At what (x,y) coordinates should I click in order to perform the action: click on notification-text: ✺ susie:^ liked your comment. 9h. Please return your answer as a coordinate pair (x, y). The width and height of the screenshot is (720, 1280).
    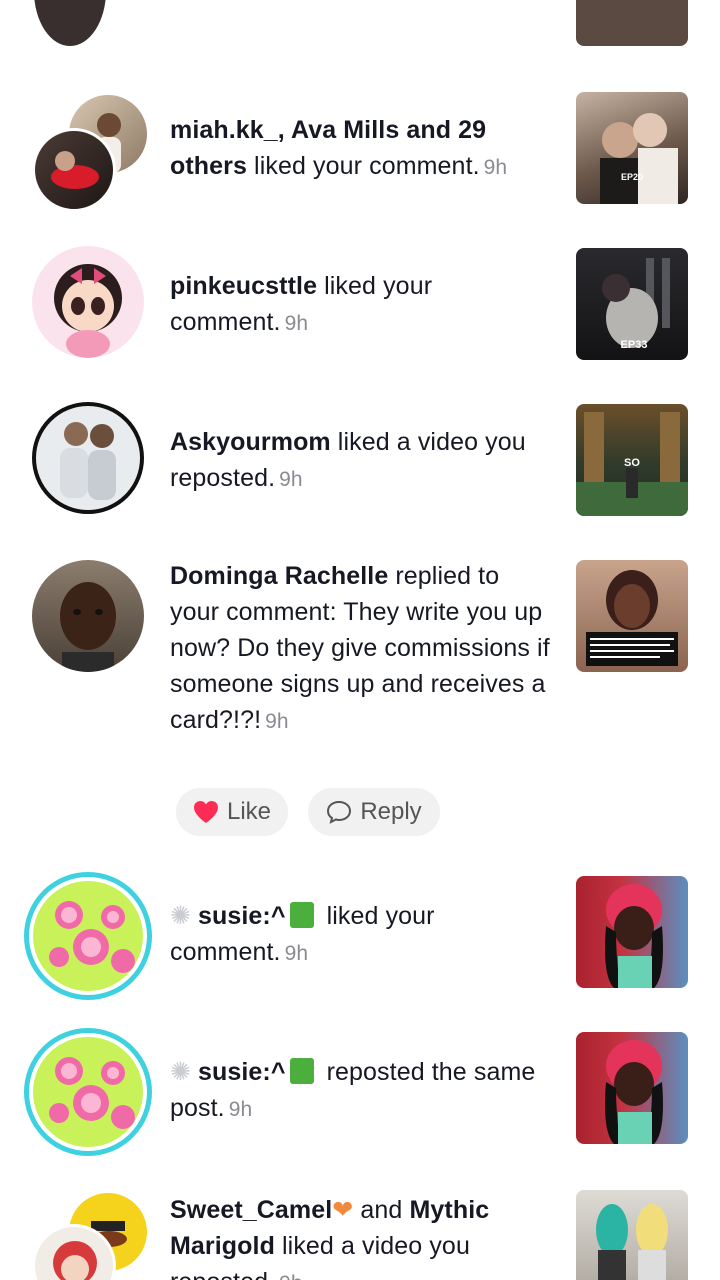
    Looking at the image, I should click on (365, 935).